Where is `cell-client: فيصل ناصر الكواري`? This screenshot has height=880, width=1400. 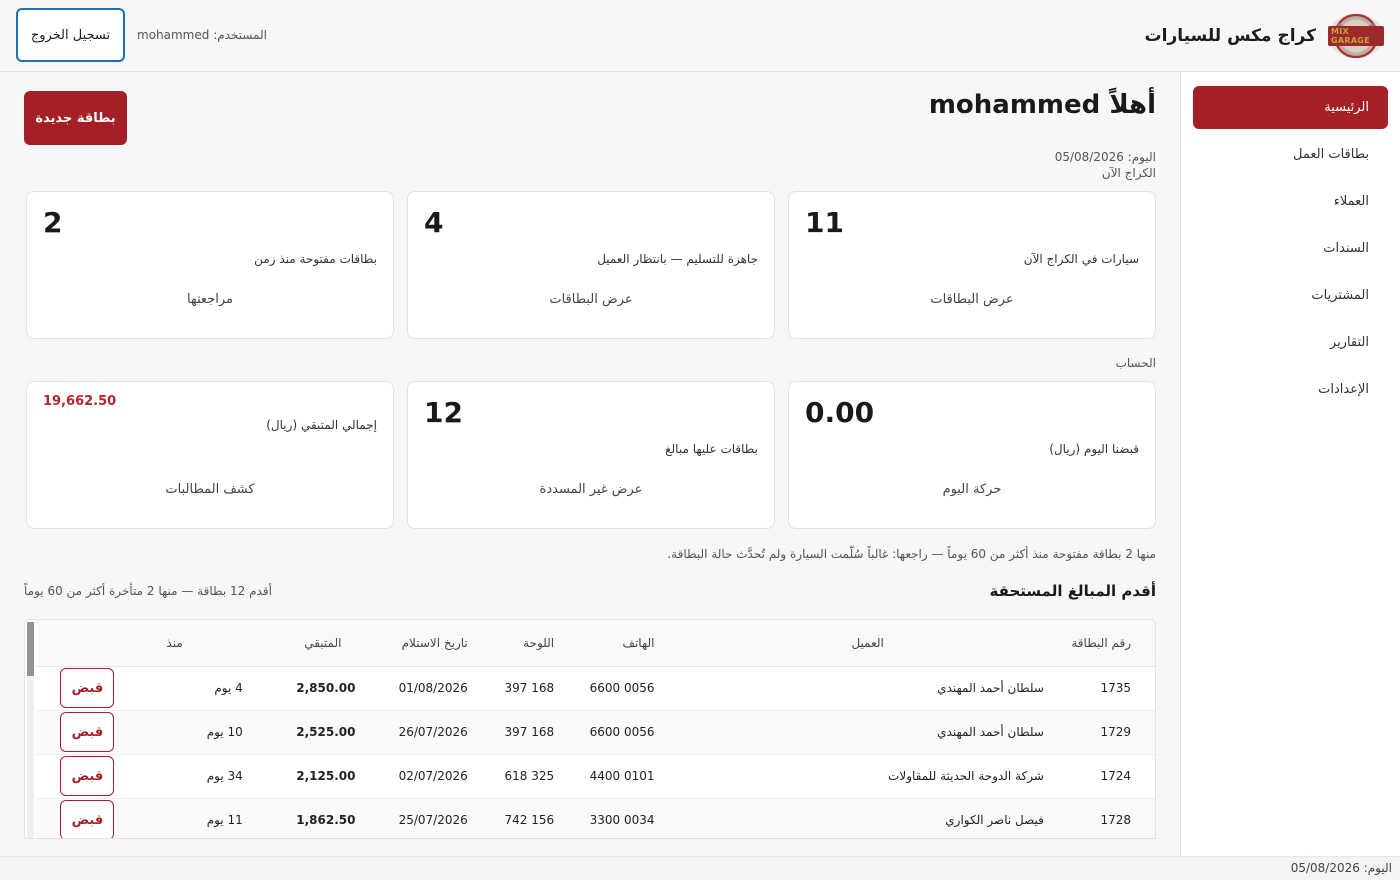 cell-client: فيصل ناصر الكواري is located at coordinates (849, 818).